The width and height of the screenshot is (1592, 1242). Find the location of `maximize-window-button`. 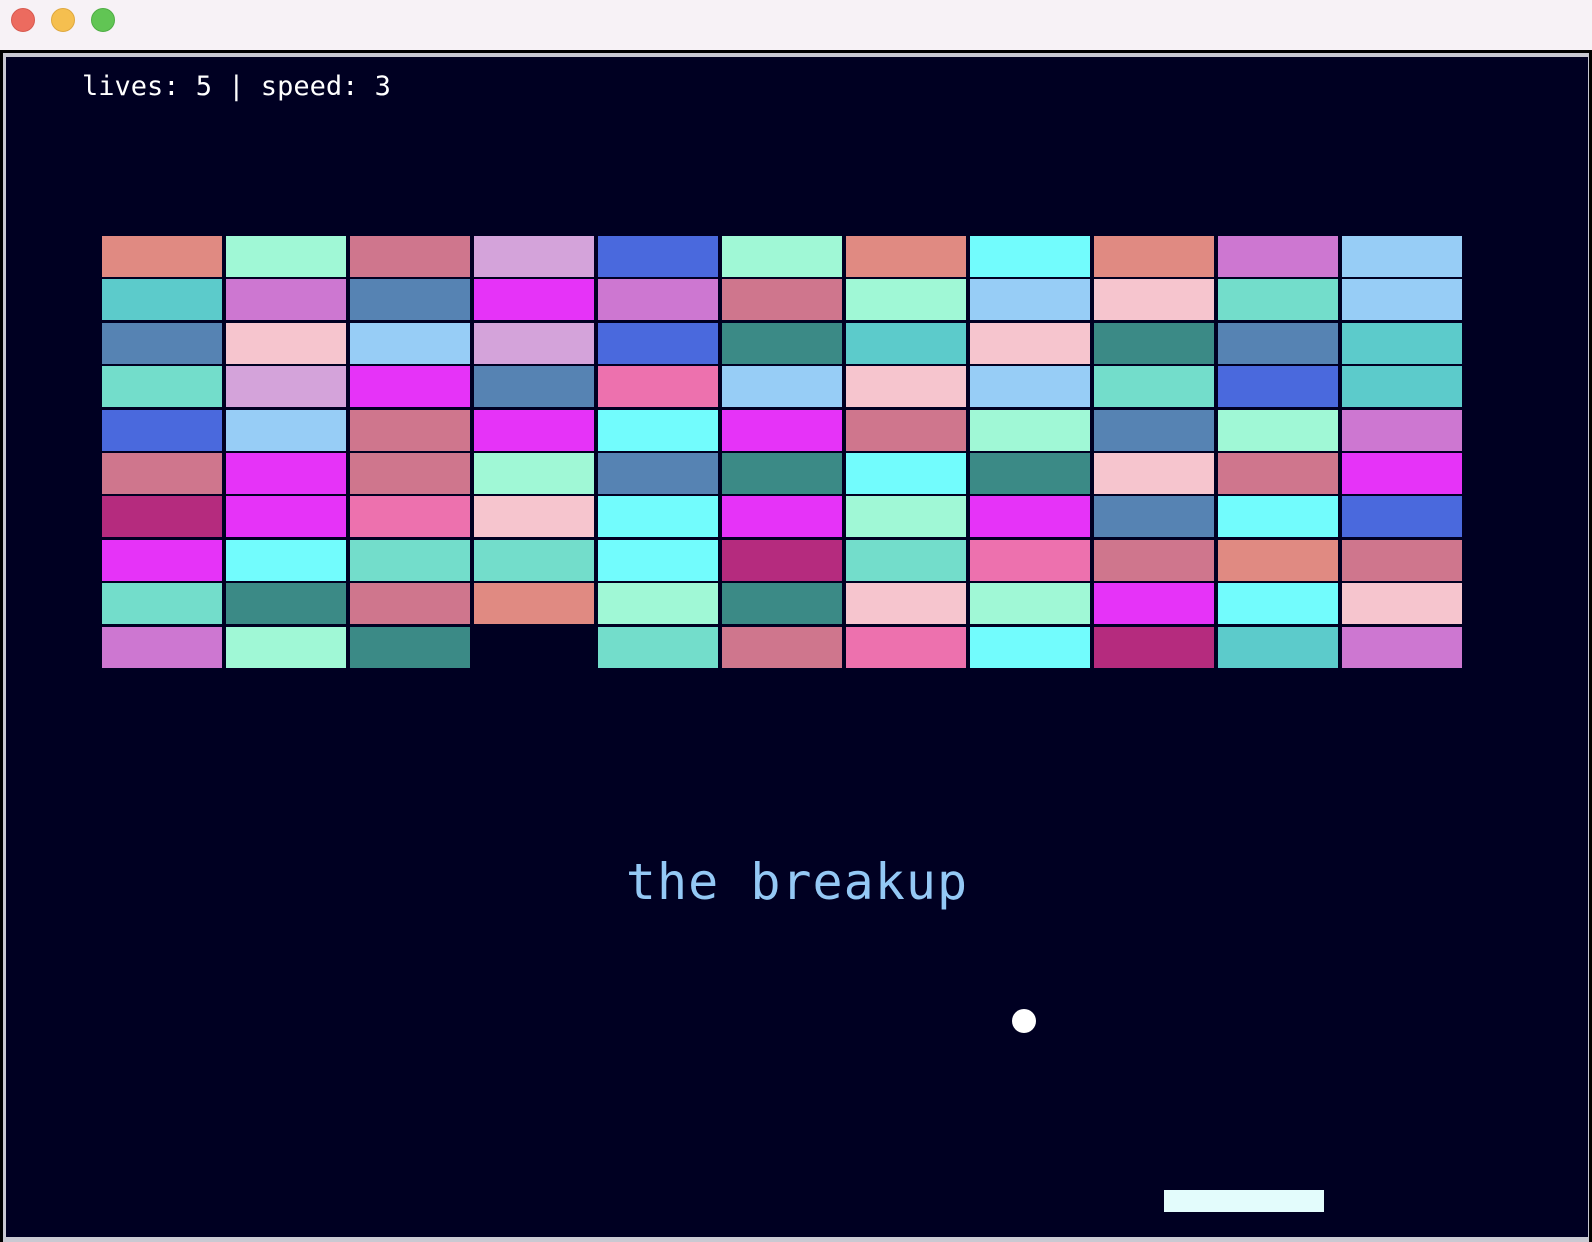

maximize-window-button is located at coordinates (103, 20).